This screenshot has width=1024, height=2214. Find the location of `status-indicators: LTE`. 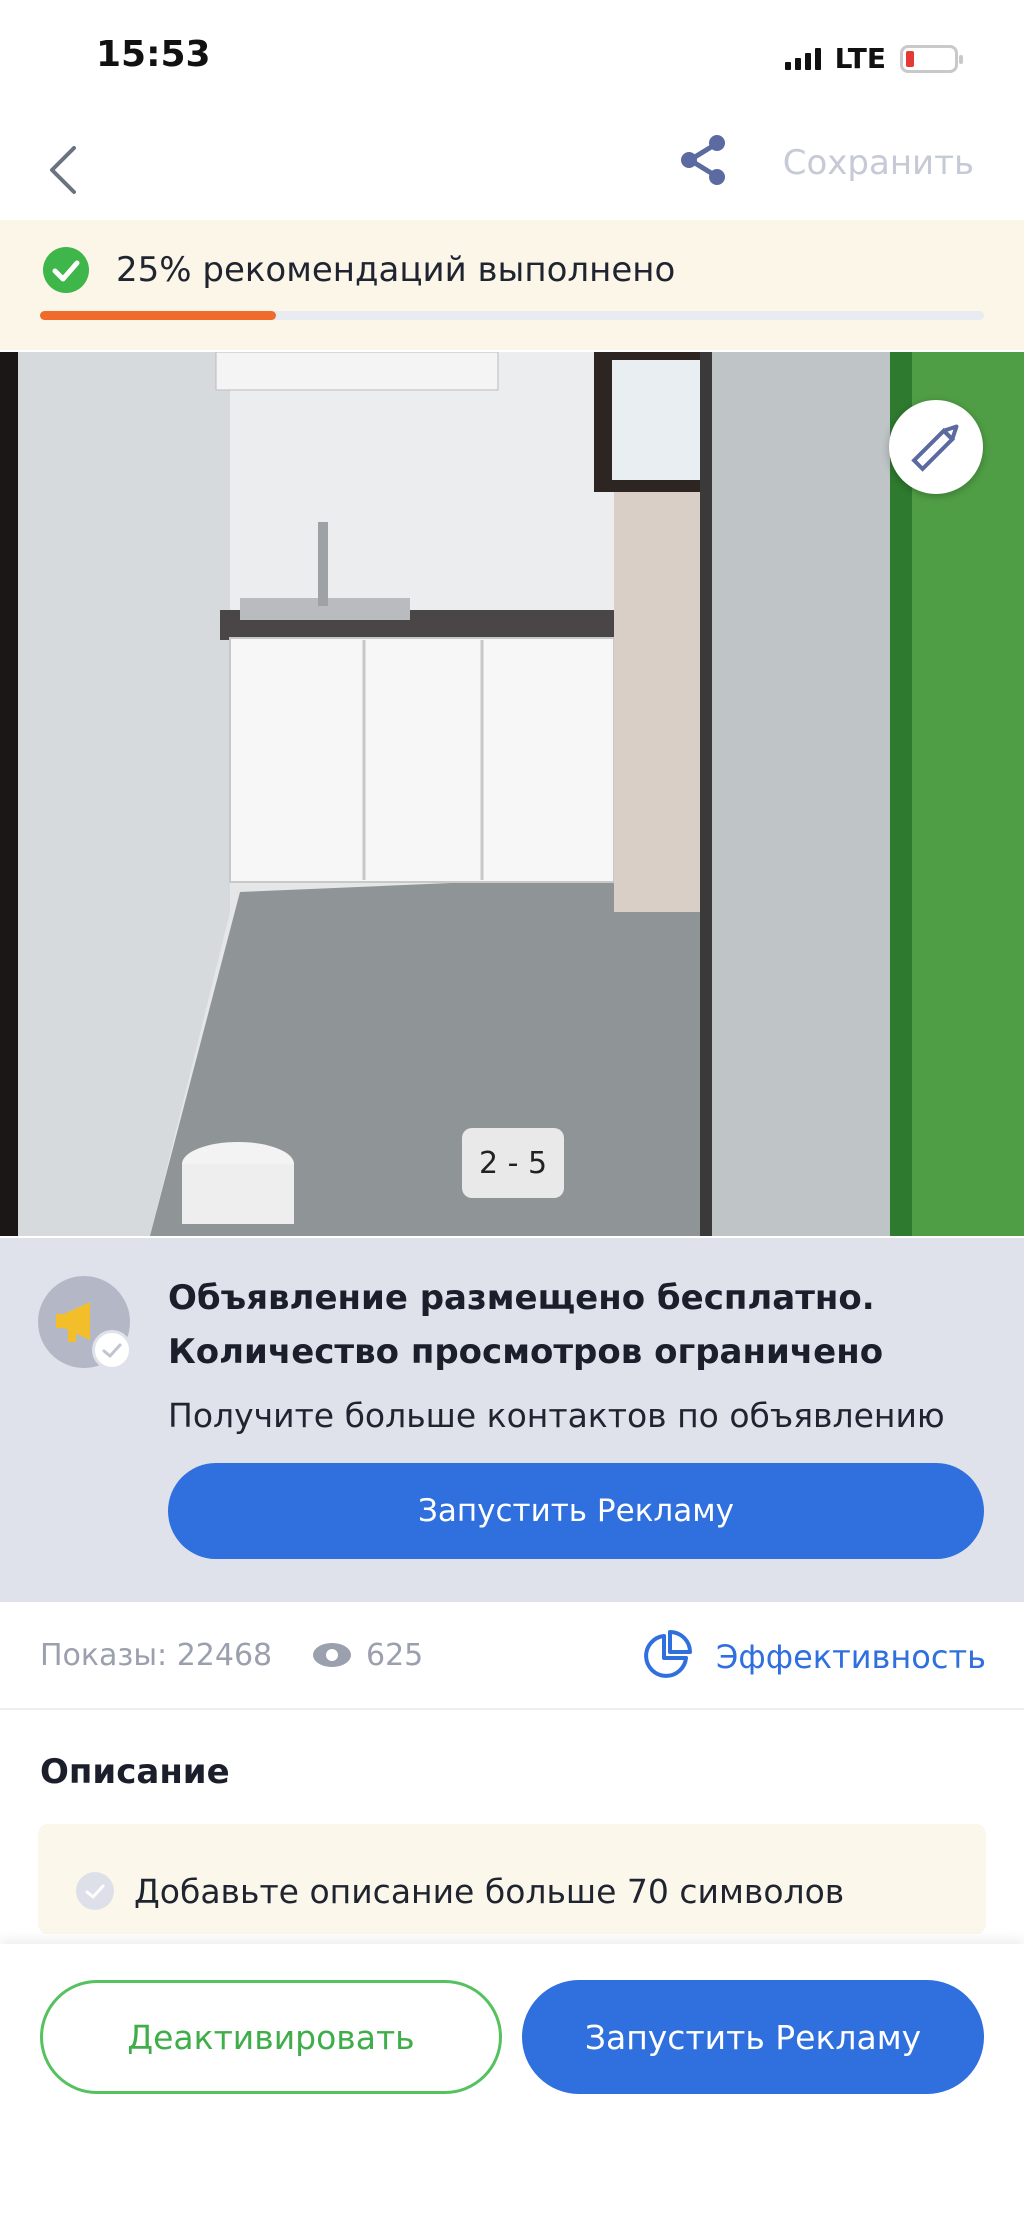

status-indicators: LTE is located at coordinates (873, 58).